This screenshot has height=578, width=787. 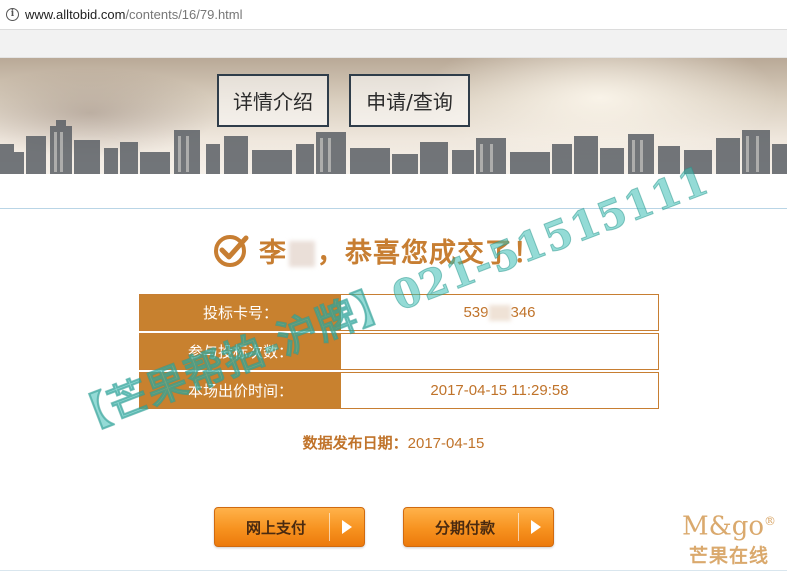 I want to click on url-text: www.alltobid.com/contents/16/79.html, so click(x=134, y=14).